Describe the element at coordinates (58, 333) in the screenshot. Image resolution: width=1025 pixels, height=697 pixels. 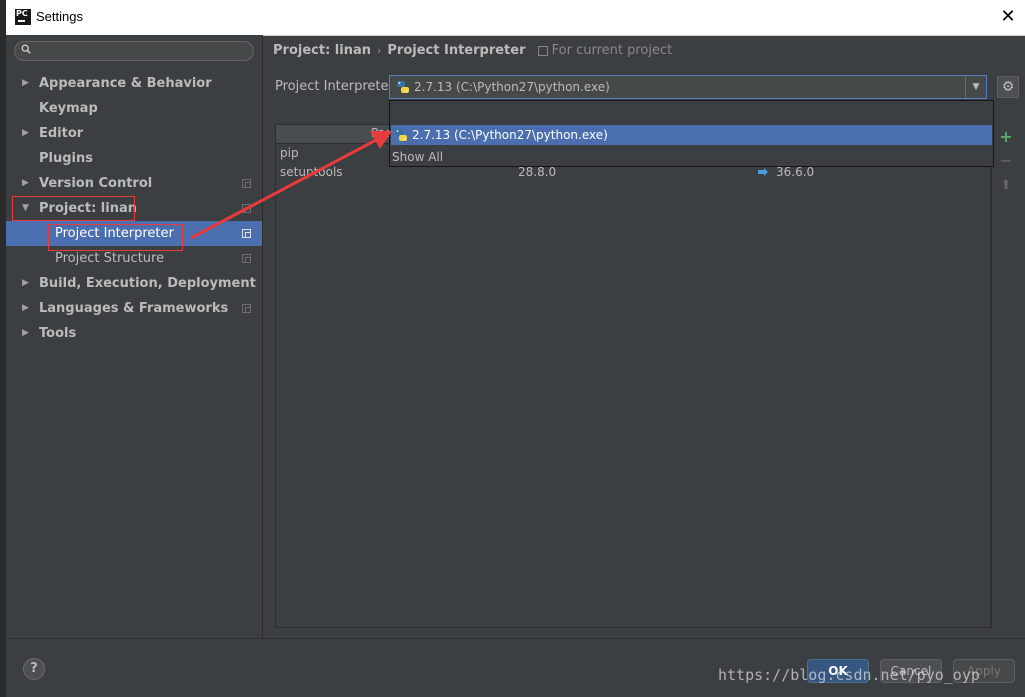
I see `sidebar-item-label: Tools` at that location.